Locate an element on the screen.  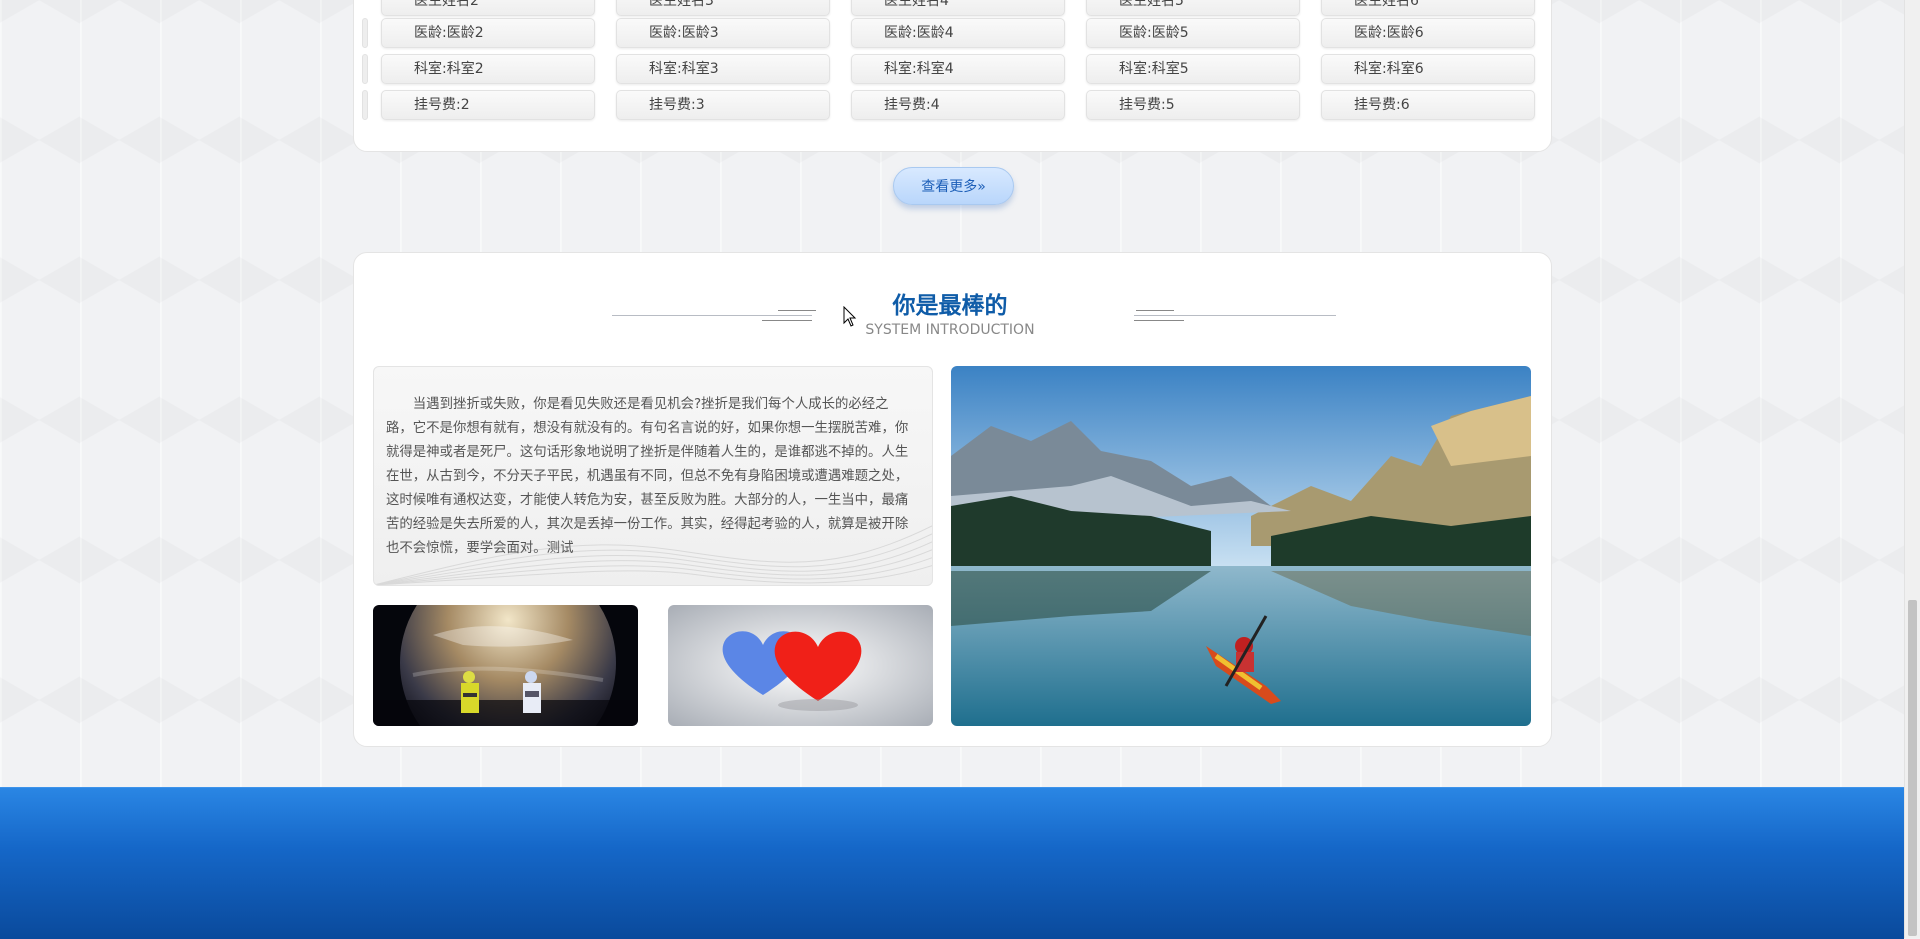
view-more-button: 查看更多» is located at coordinates (953, 186).